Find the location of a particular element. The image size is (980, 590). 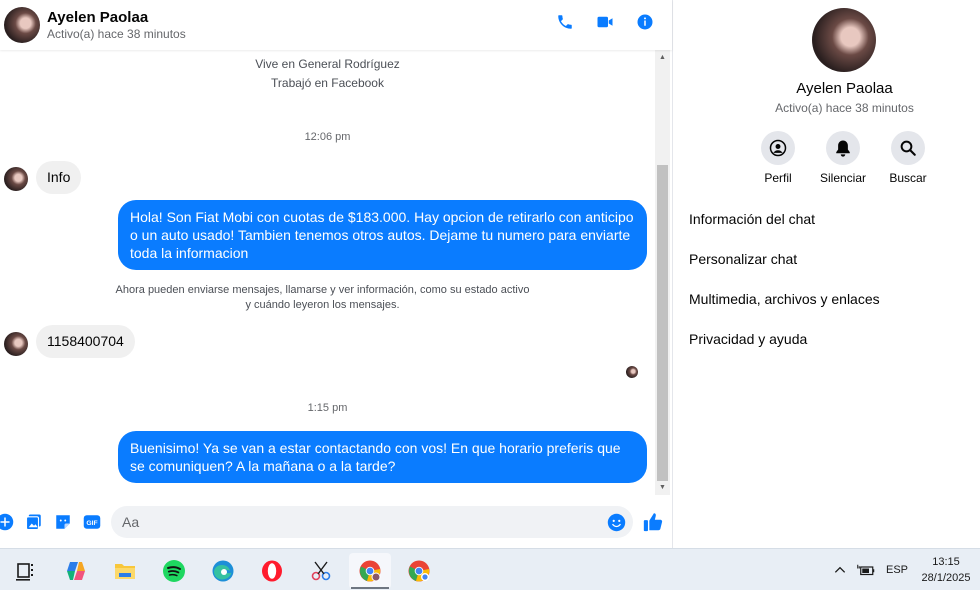

menu-customize-chat: Personalizar chat is located at coordinates (784, 270).